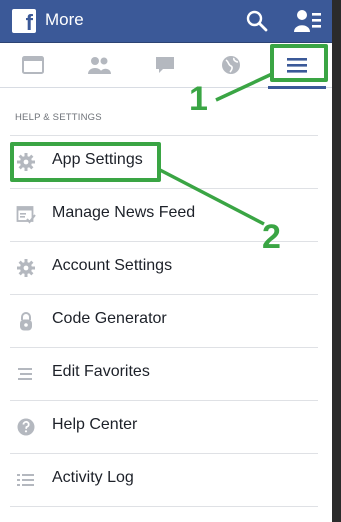  I want to click on menu-item-label: Manage News Feed, so click(124, 212).